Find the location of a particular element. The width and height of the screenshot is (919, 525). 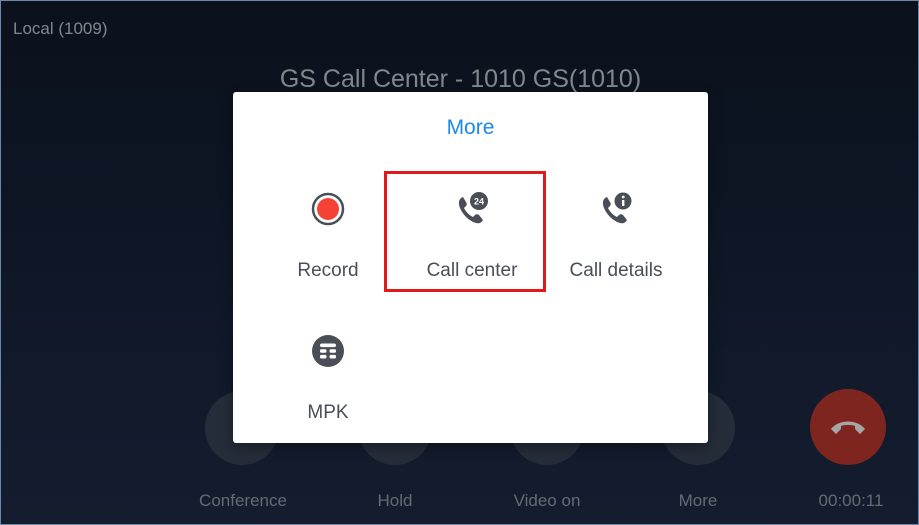

mpk-option: MPK is located at coordinates (328, 381).